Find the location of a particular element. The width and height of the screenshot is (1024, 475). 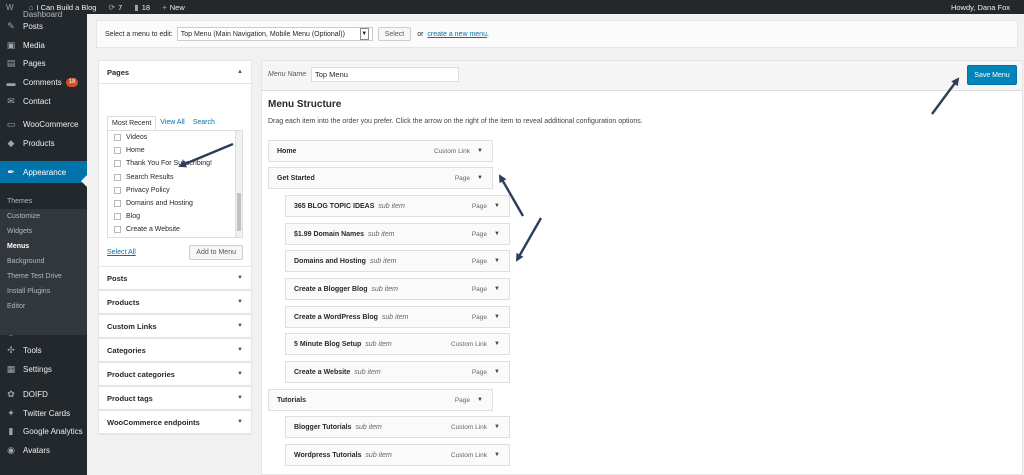

menu-item-title: 5 Minute Blog Setup is located at coordinates (328, 344).